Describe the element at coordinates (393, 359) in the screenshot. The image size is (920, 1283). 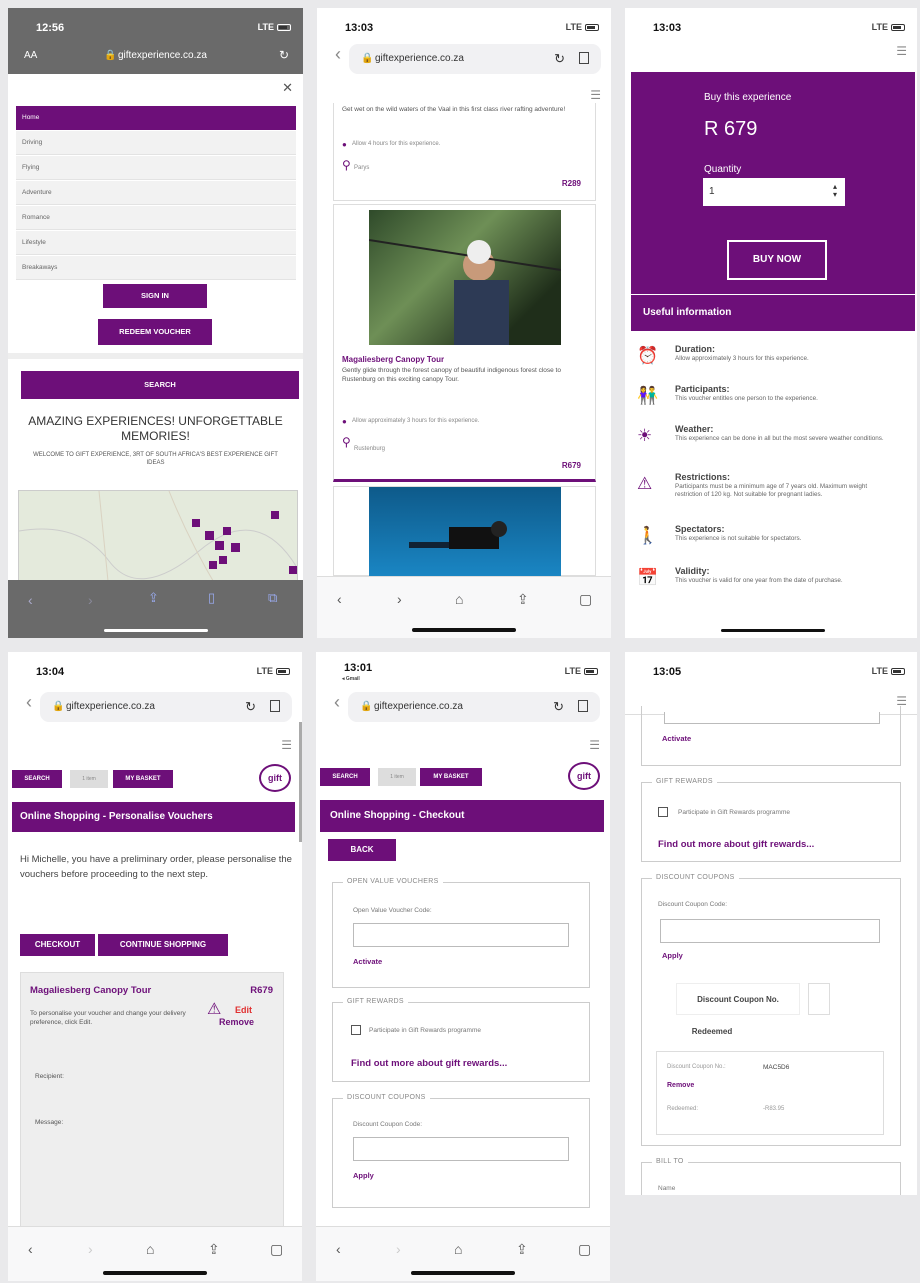
I see `card-title: Magaliesberg Canopy Tour` at that location.